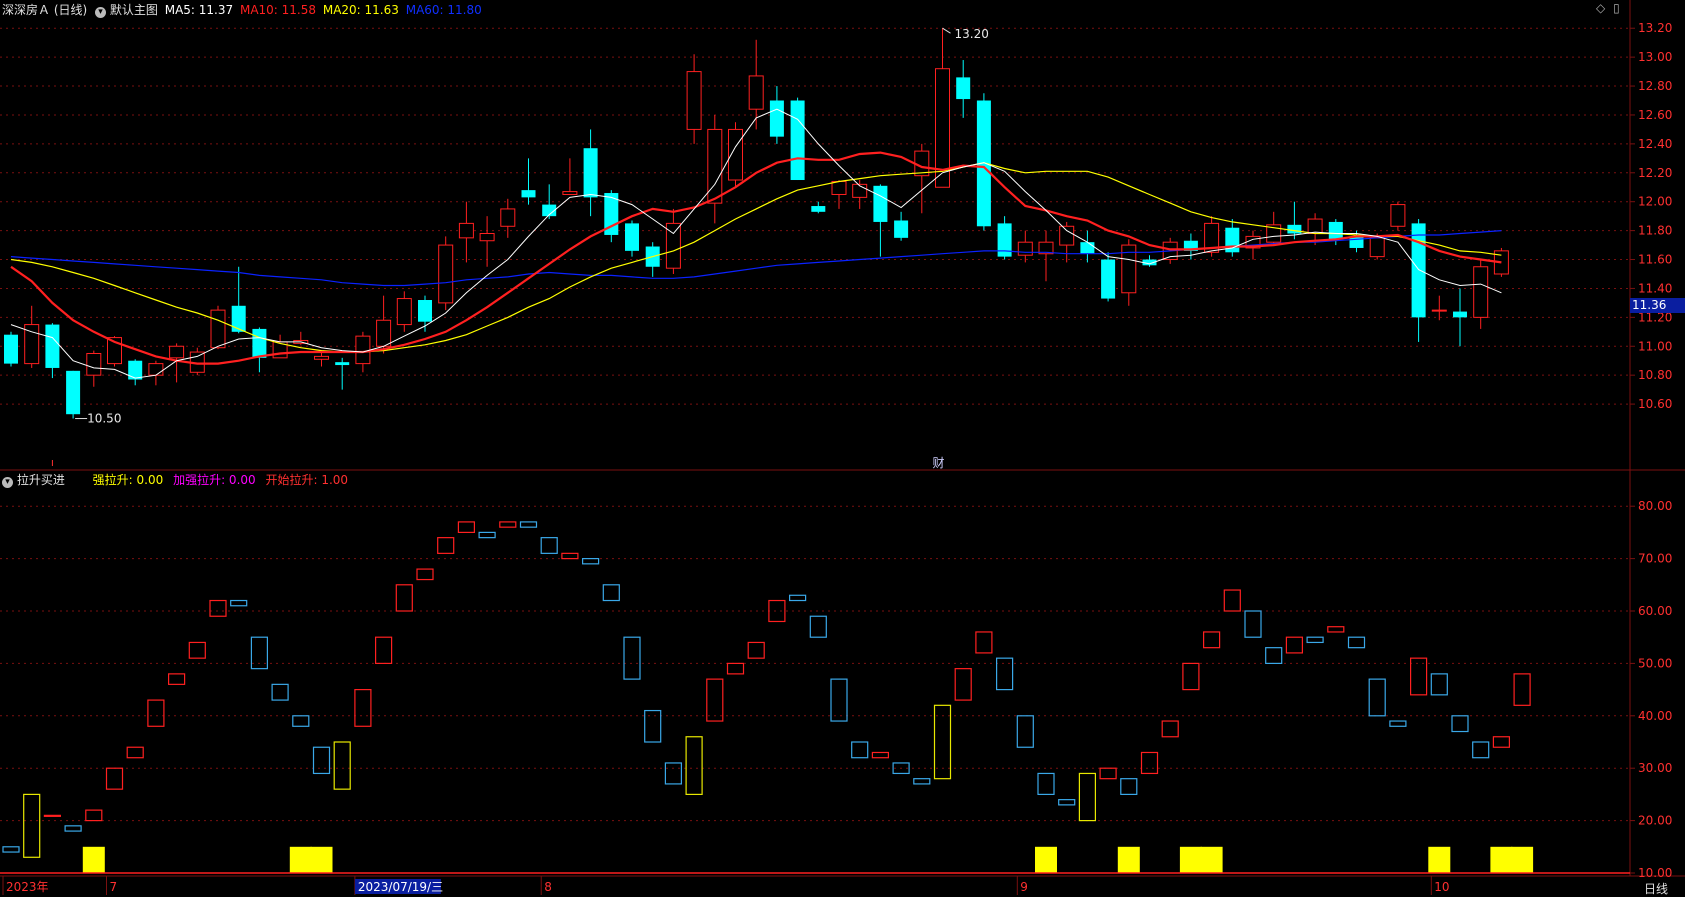 Image resolution: width=1685 pixels, height=897 pixels. Describe the element at coordinates (214, 480) in the screenshot. I see `extra-strong-legend: 加强拉升: 0.00` at that location.